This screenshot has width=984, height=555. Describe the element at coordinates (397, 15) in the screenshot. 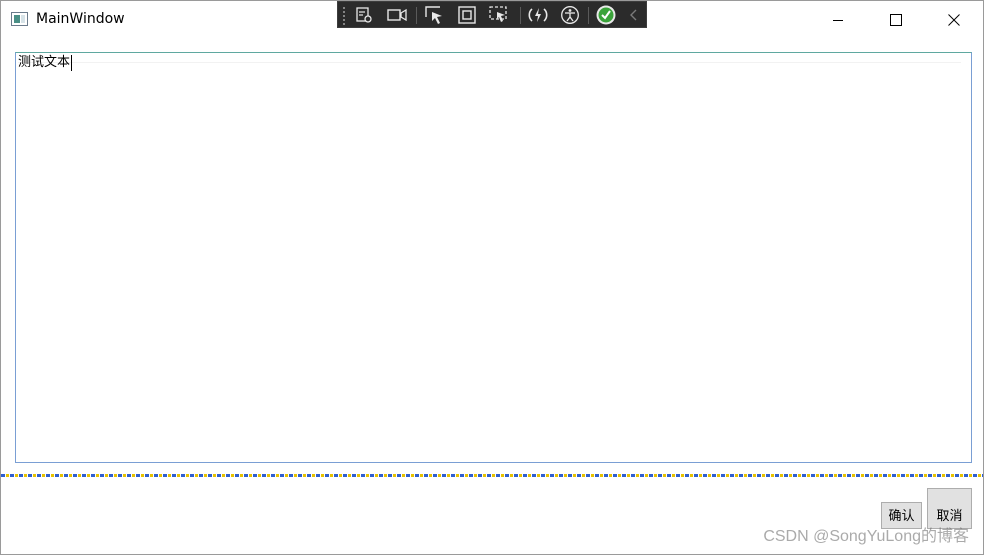

I see `record-icon` at that location.